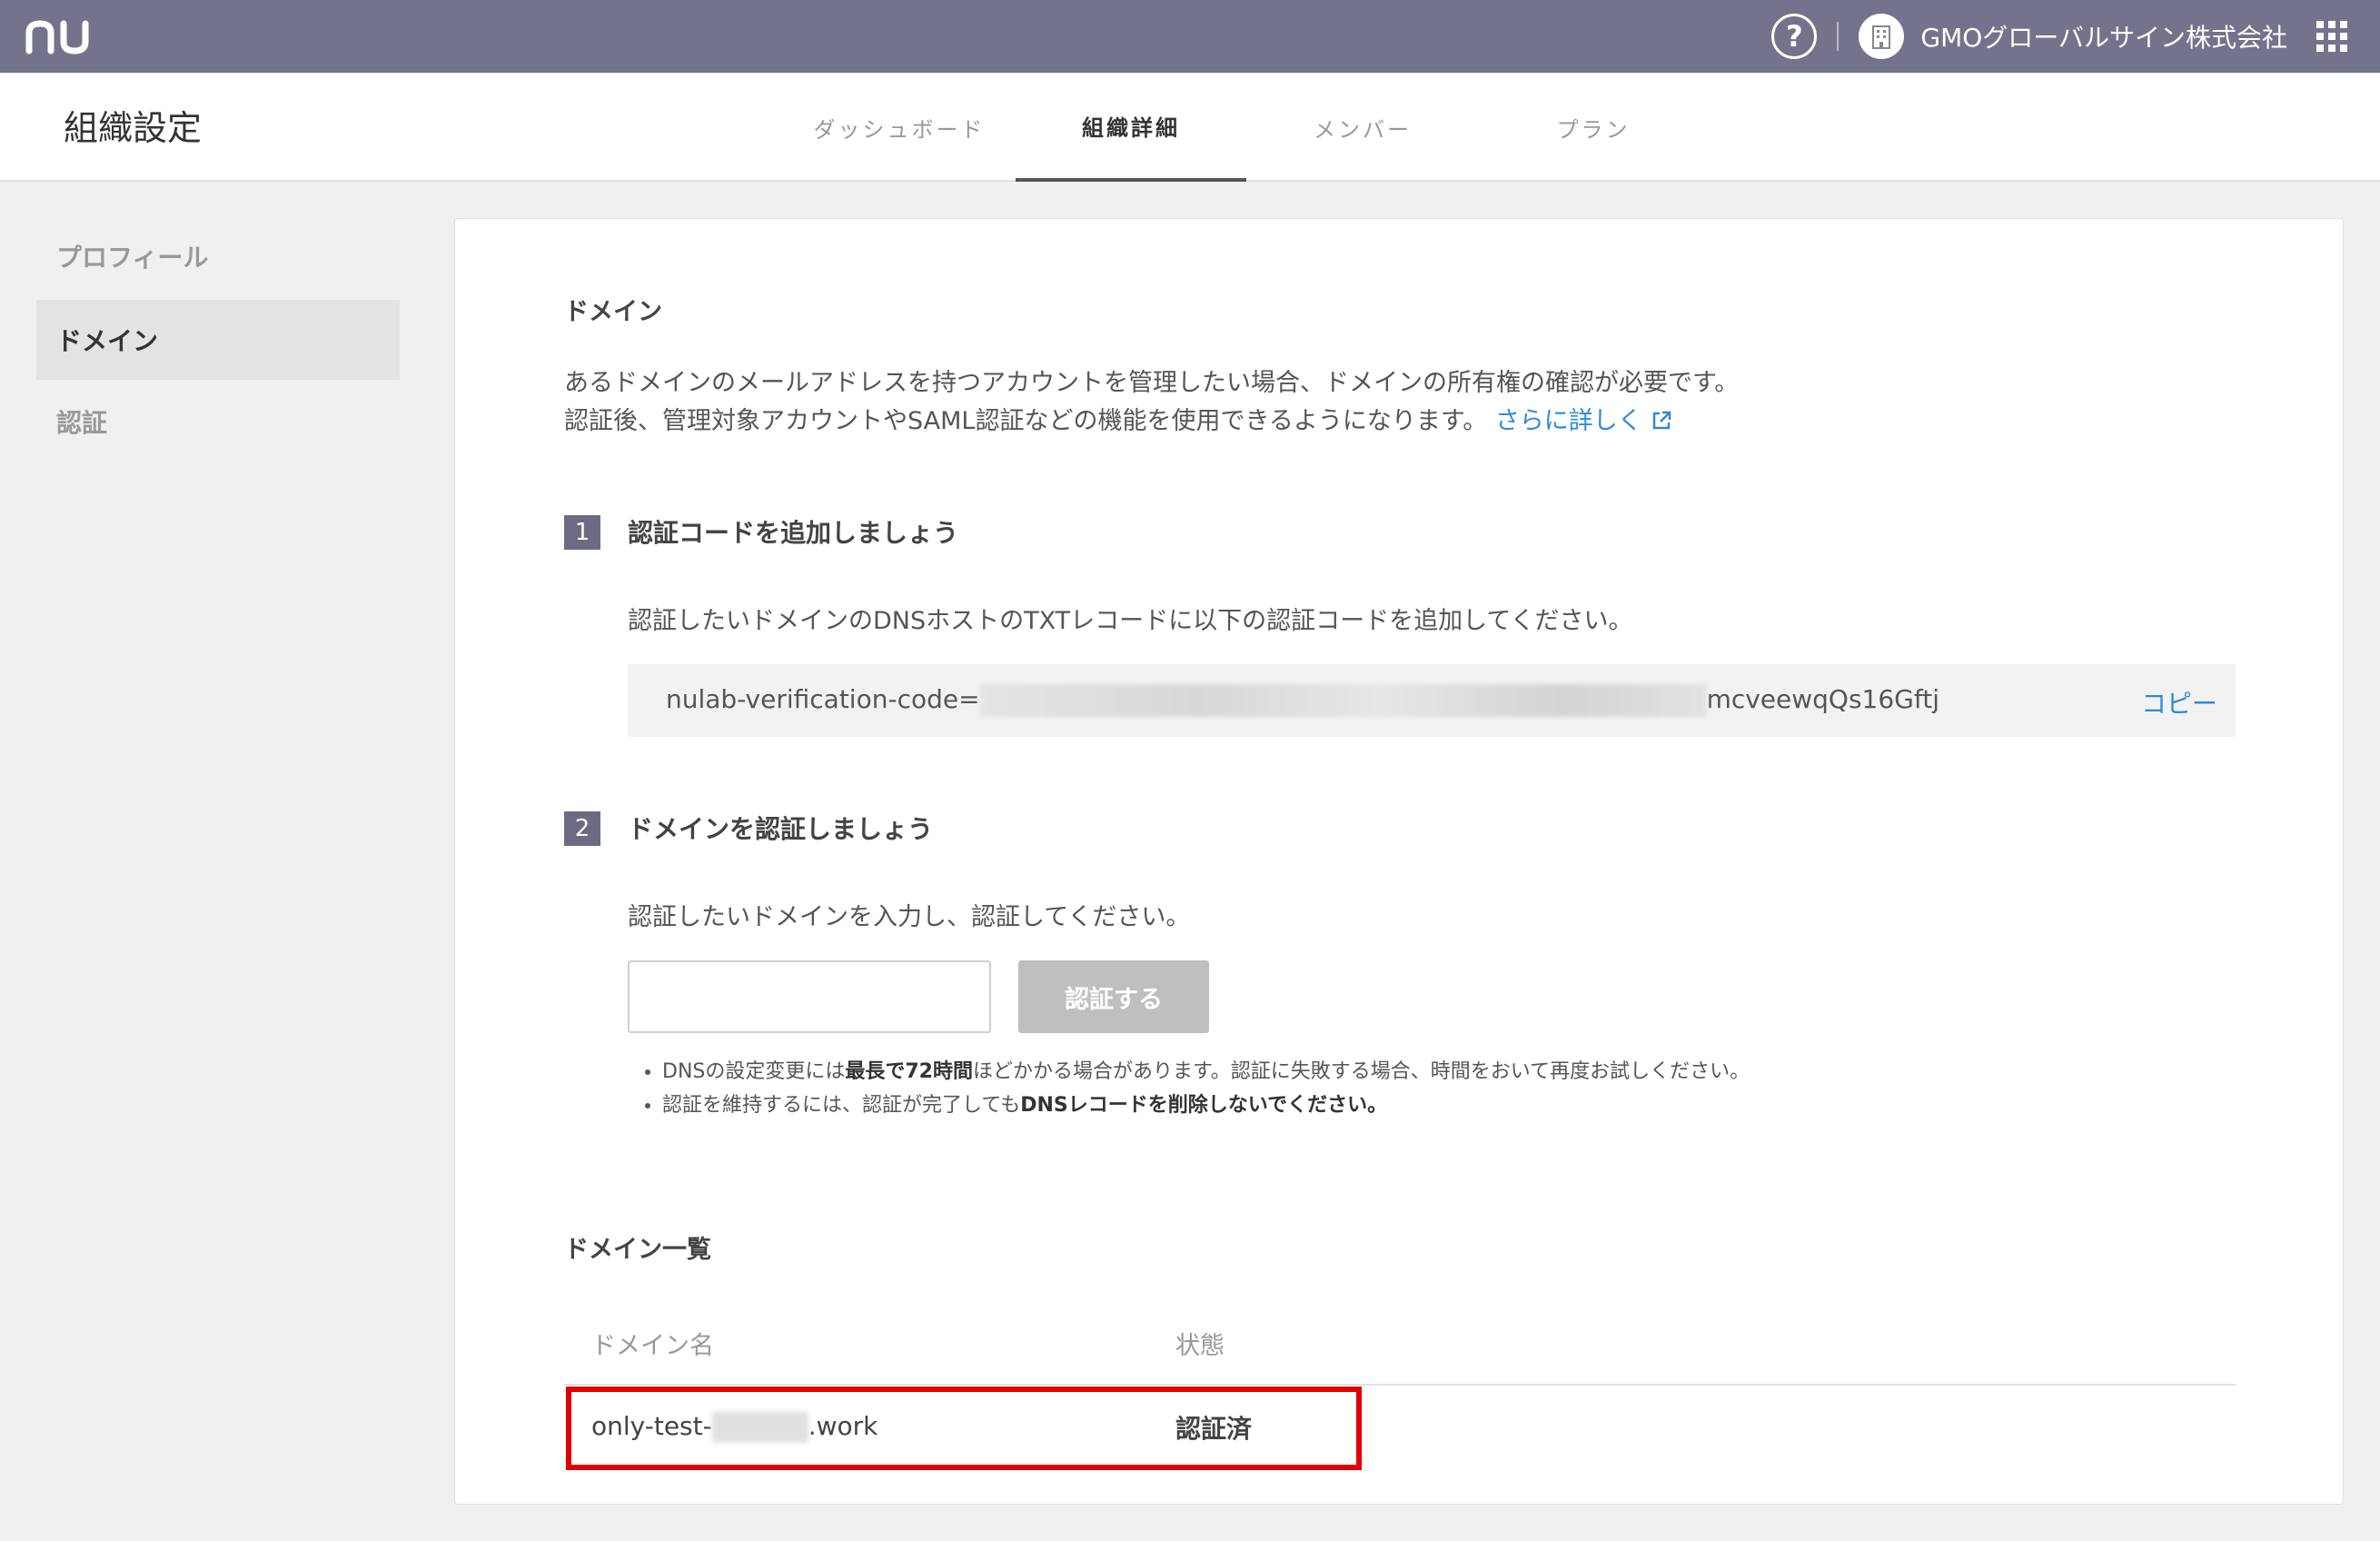 The width and height of the screenshot is (2380, 1541). Describe the element at coordinates (1131, 128) in the screenshot. I see `tab-organization-details: 組織詳細` at that location.